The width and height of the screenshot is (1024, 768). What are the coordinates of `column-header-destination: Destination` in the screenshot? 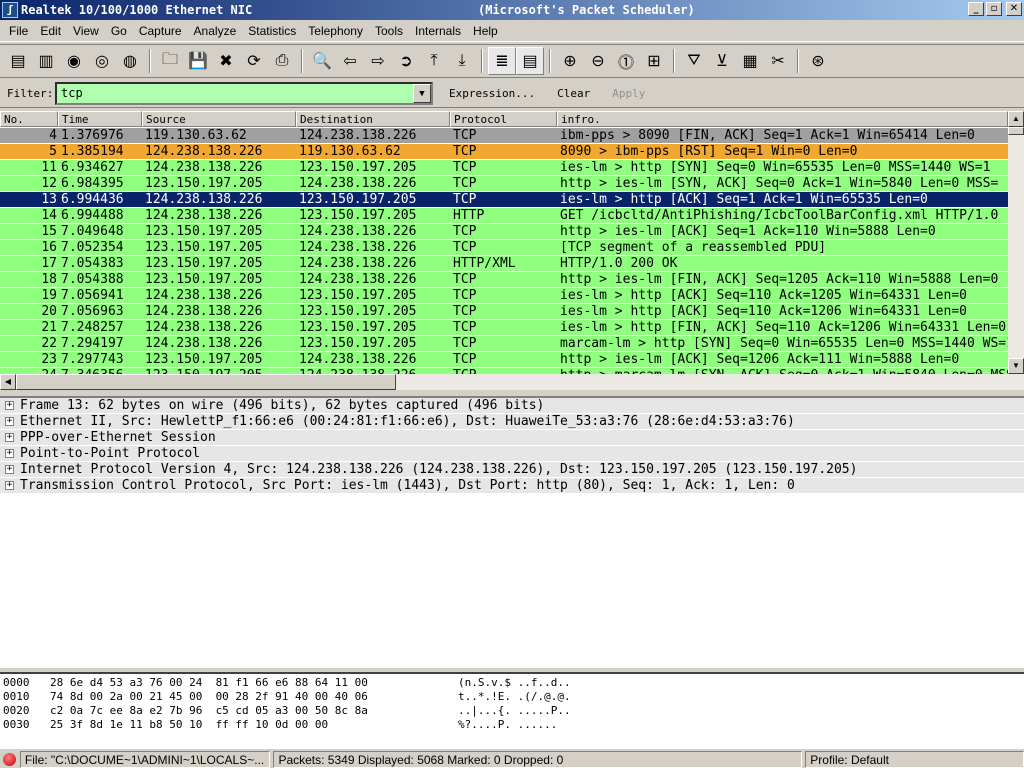 It's located at (373, 119).